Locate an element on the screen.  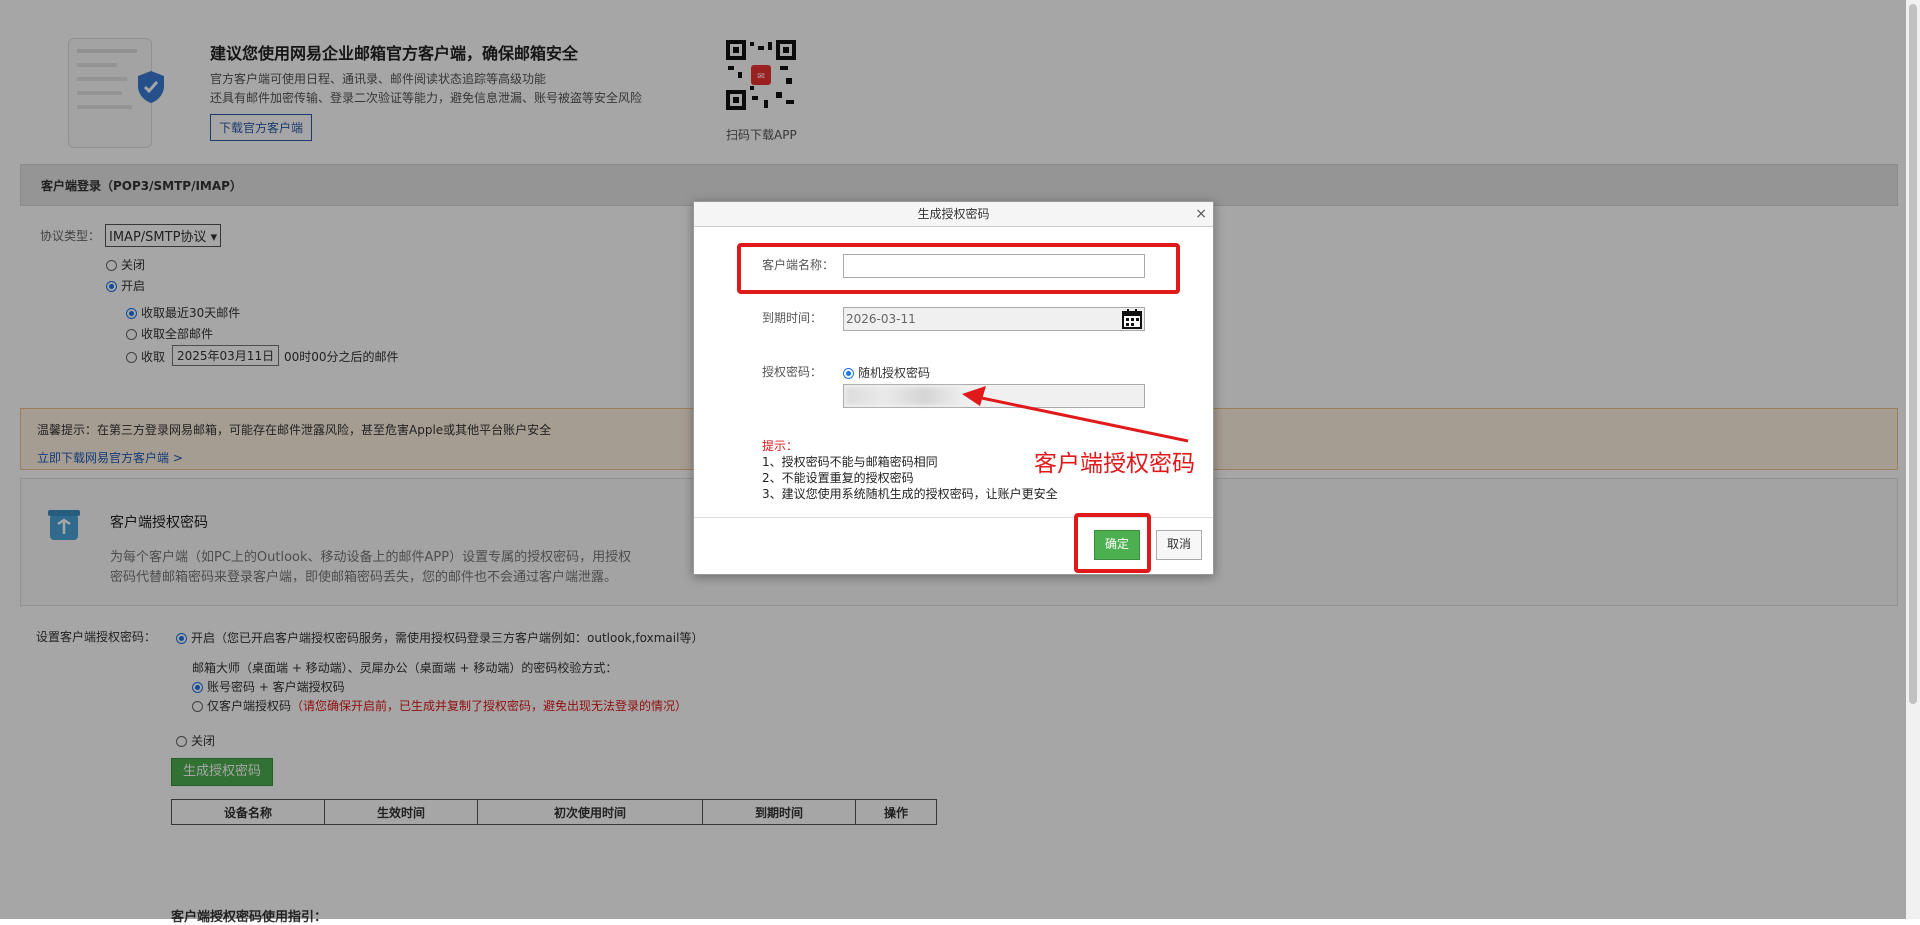
highlight-ok-button is located at coordinates (1112, 543).